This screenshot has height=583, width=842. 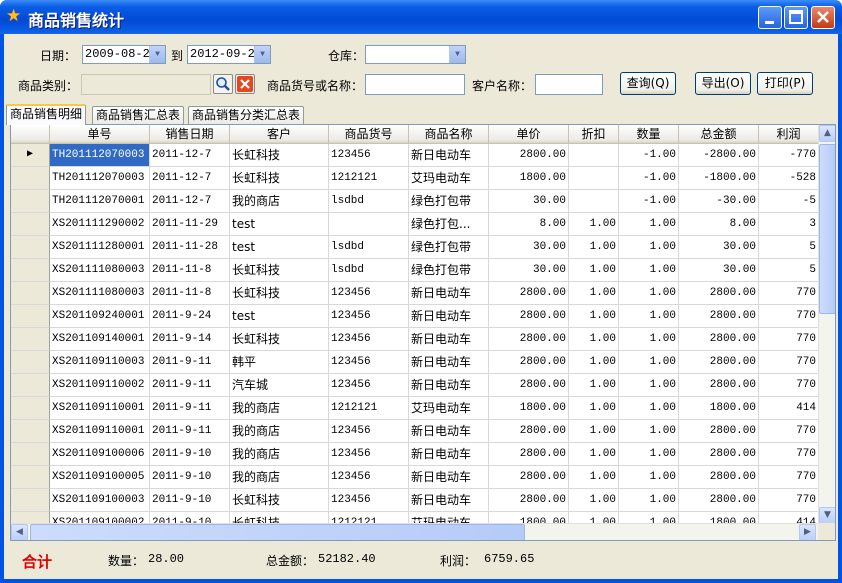 I want to click on table-cell: 2011-12-7, so click(x=190, y=155).